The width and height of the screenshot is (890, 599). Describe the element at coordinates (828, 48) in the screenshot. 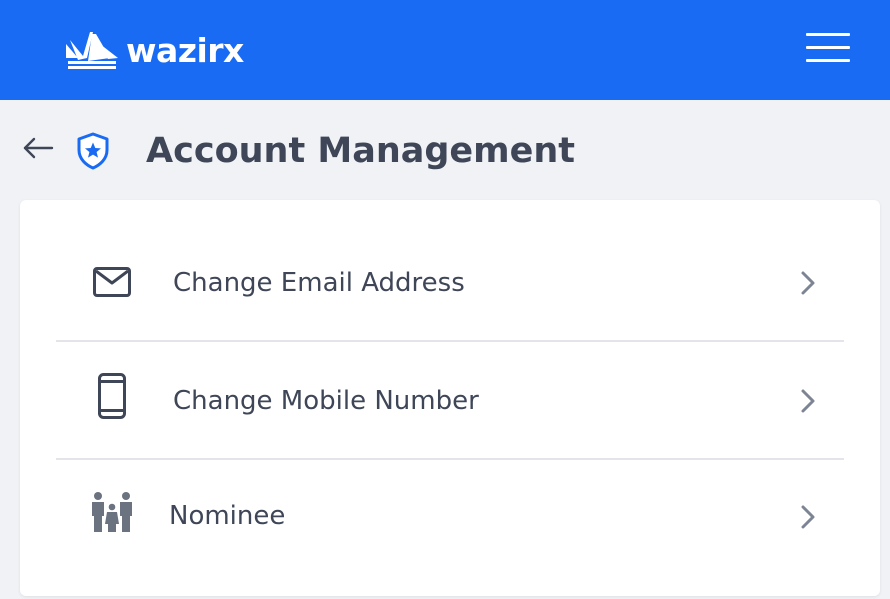

I see `hamburger-menu-icon` at that location.